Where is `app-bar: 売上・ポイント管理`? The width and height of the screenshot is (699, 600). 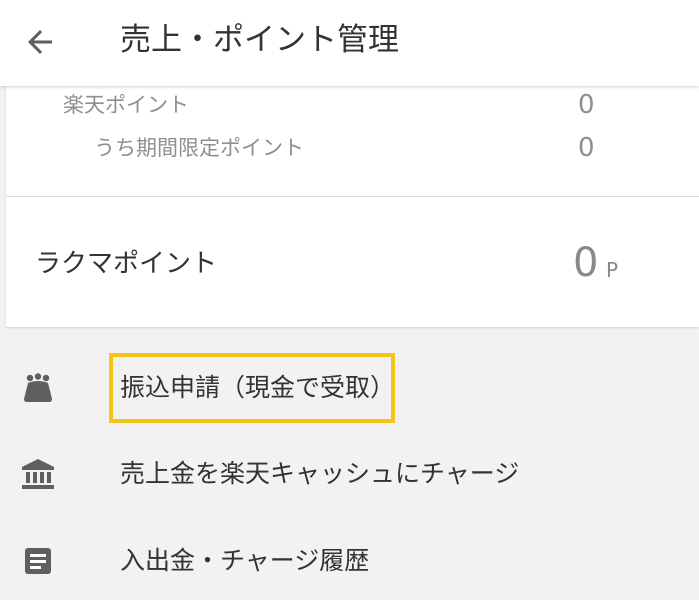
app-bar: 売上・ポイント管理 is located at coordinates (349, 43).